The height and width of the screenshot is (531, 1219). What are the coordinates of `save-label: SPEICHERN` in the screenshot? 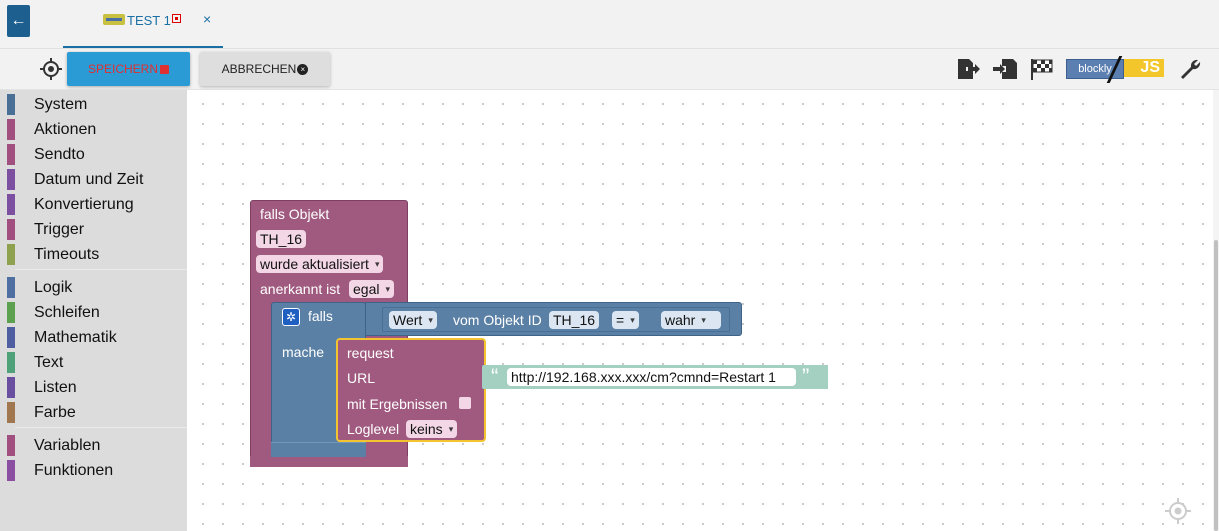 It's located at (122, 69).